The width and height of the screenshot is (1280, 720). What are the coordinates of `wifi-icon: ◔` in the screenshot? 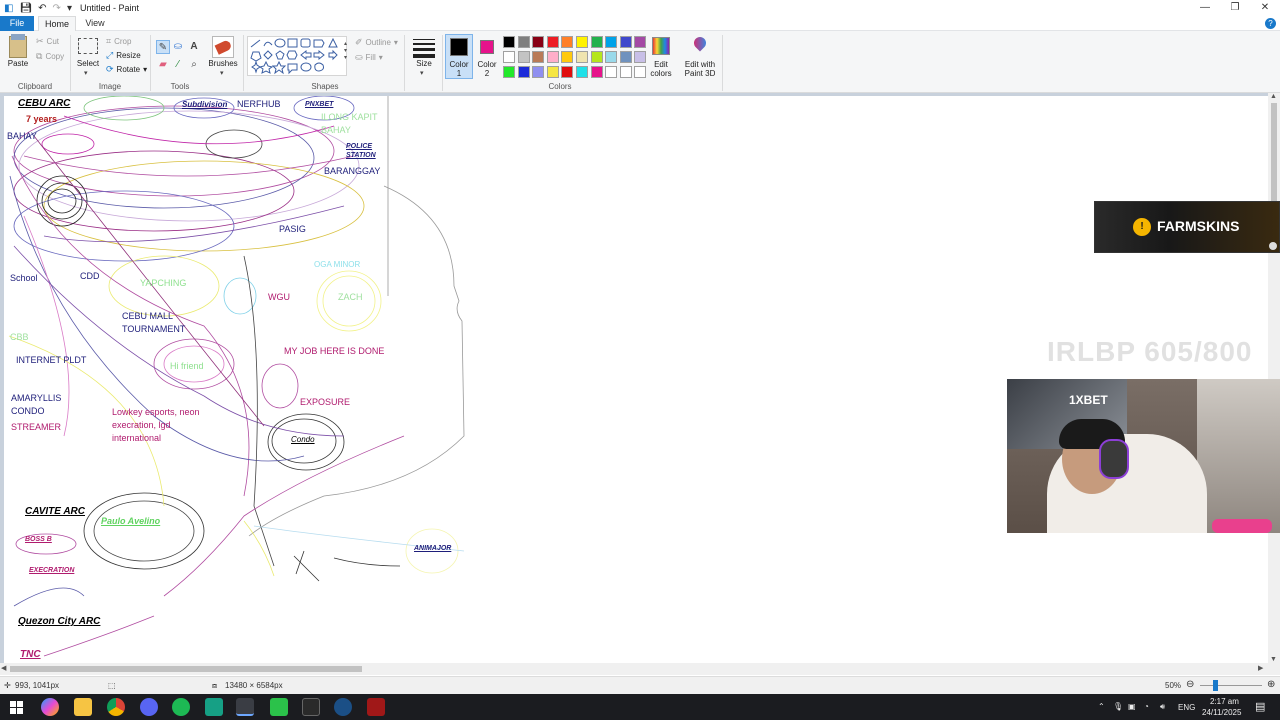 It's located at (1146, 706).